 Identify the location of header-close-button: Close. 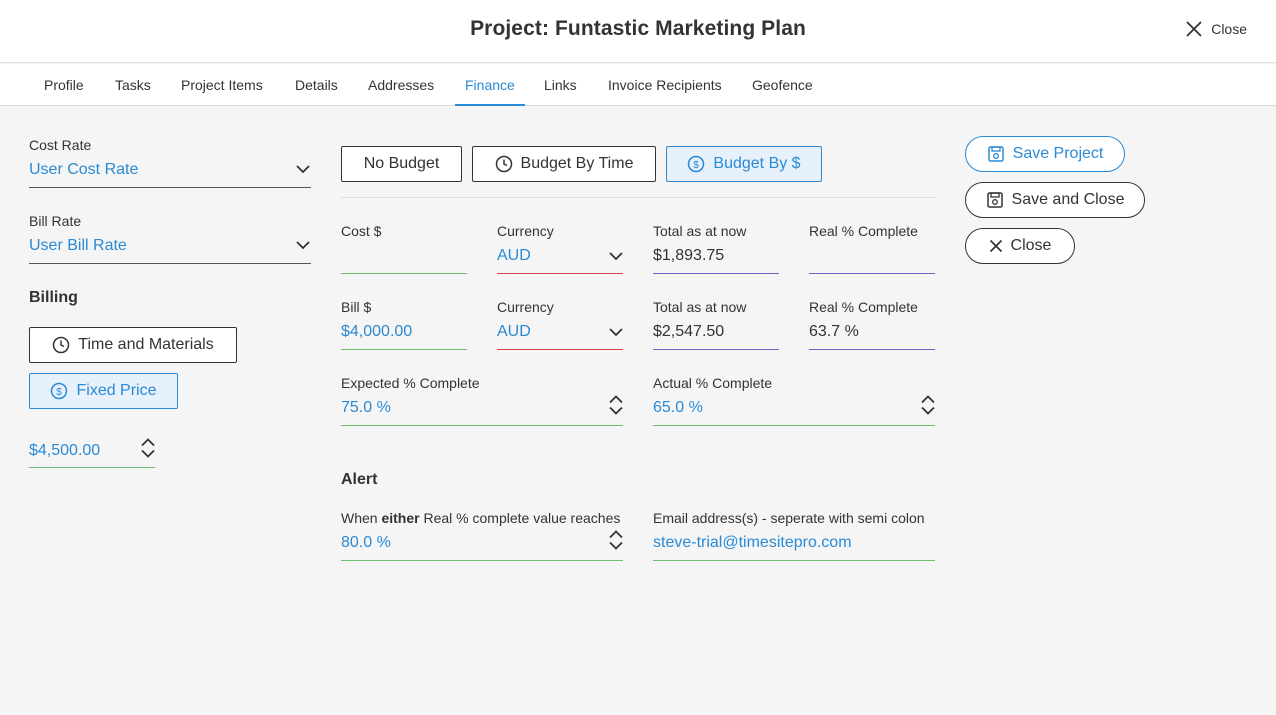
(1216, 29).